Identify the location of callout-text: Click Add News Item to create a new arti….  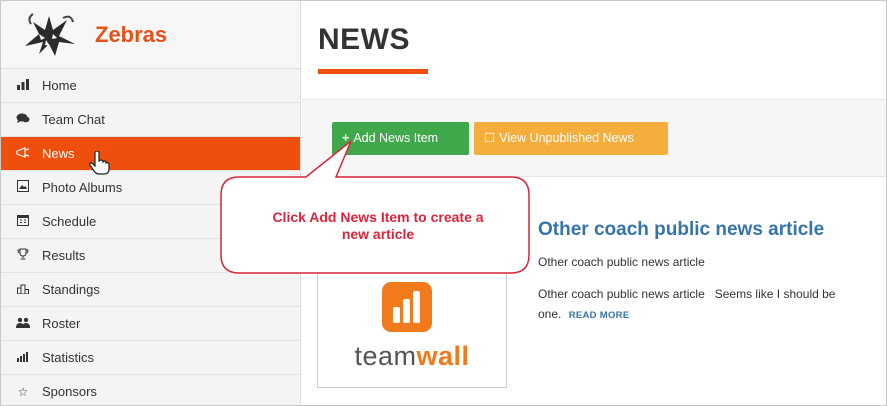
(378, 226).